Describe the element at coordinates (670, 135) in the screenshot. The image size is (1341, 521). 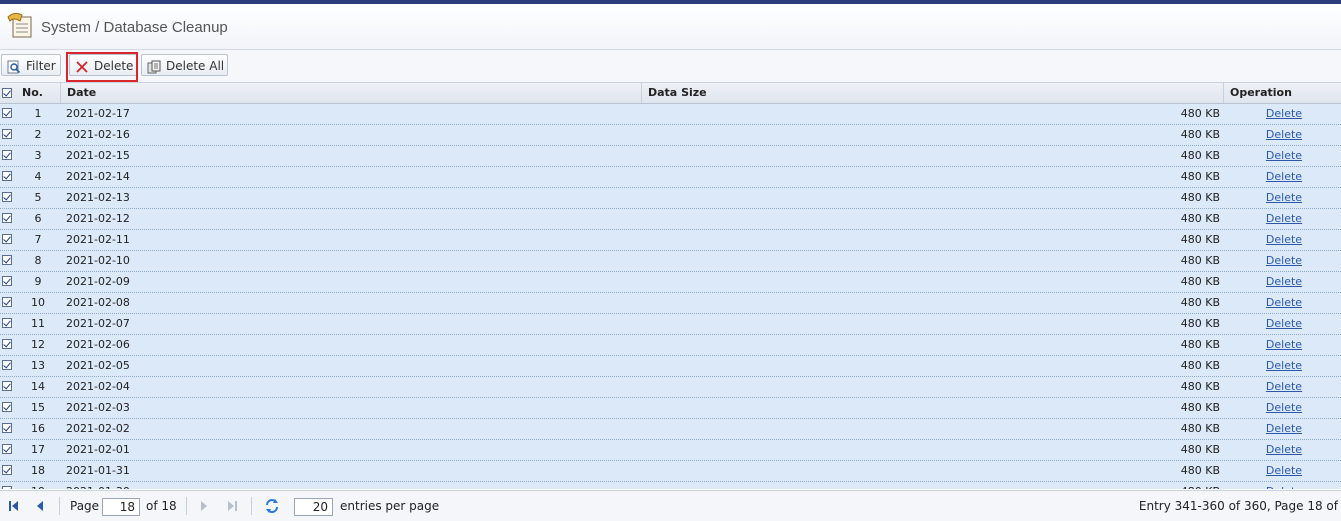
I see `table-row: 2 2021-02-16 480 KB Delete` at that location.